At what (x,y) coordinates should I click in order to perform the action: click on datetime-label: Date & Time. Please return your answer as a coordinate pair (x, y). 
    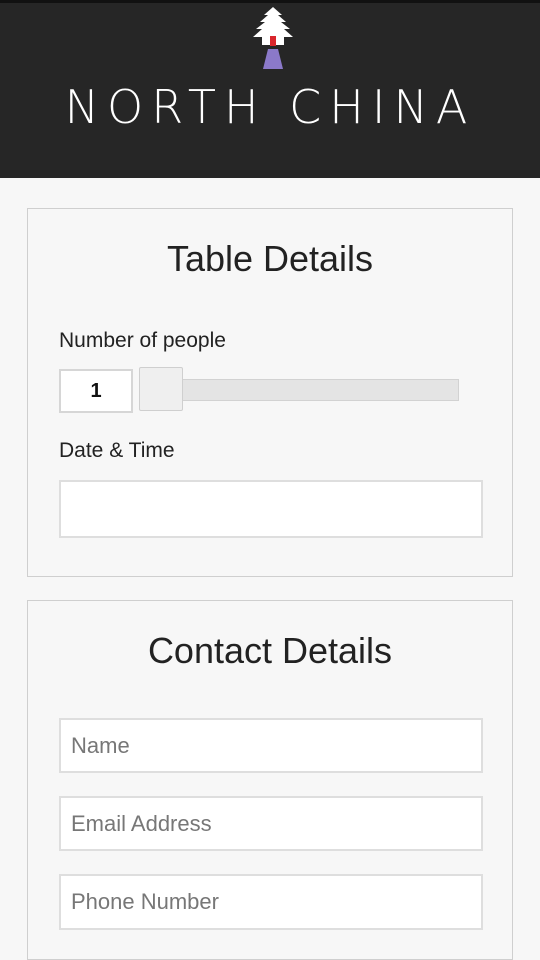
    Looking at the image, I should click on (117, 450).